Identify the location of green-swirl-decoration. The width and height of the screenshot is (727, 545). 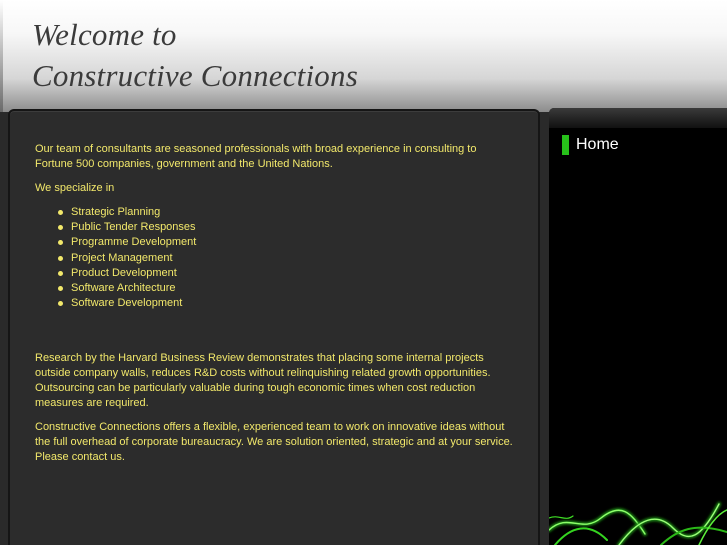
(638, 523).